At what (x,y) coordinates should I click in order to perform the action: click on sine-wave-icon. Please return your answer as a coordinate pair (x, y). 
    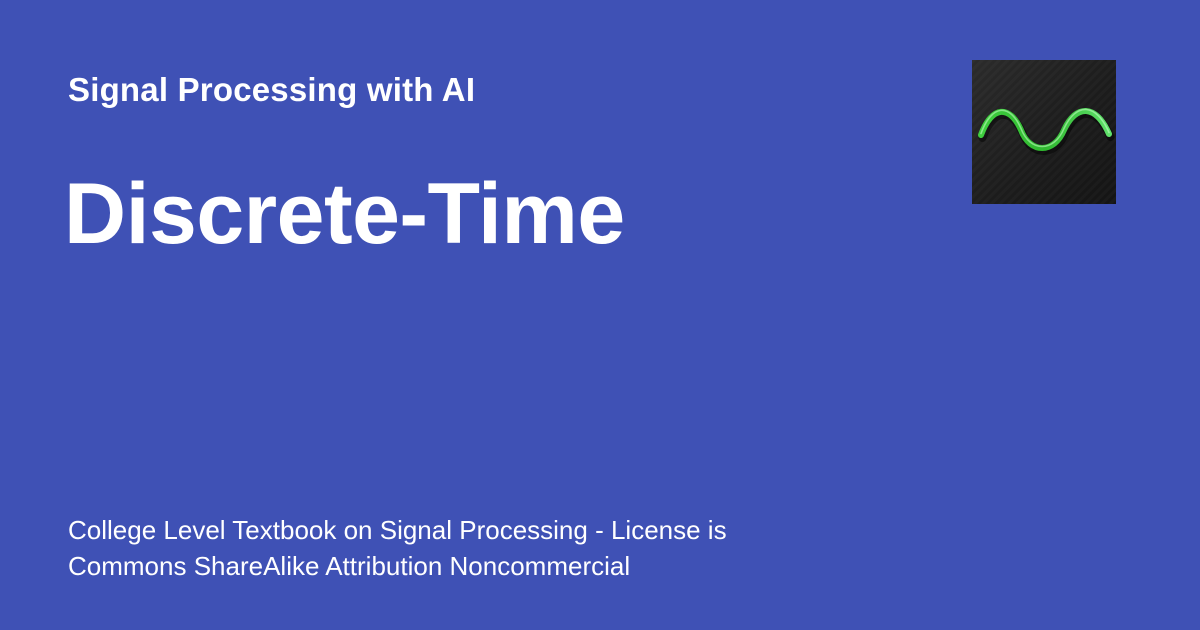
    Looking at the image, I should click on (1044, 132).